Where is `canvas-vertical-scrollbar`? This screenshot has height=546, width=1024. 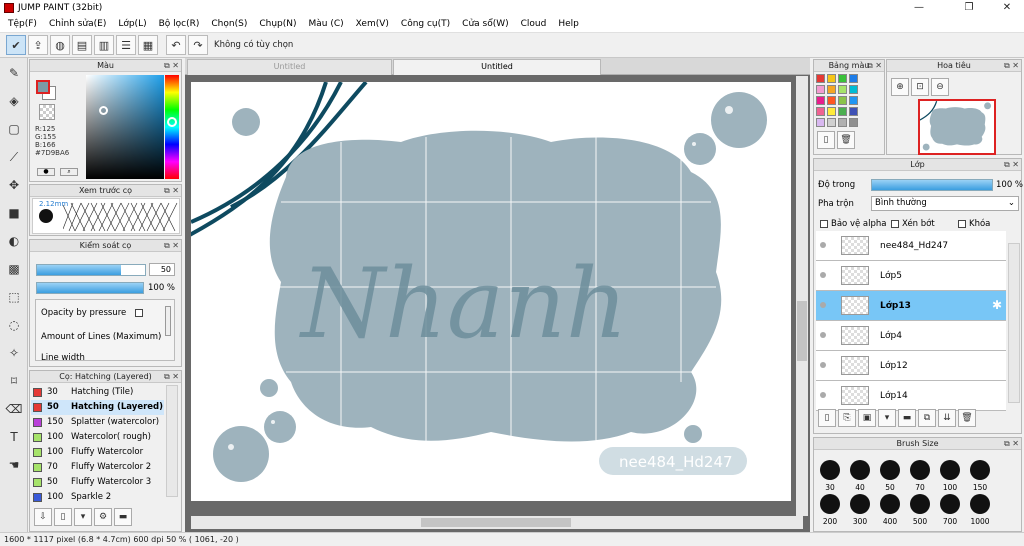
canvas-vertical-scrollbar is located at coordinates (802, 296).